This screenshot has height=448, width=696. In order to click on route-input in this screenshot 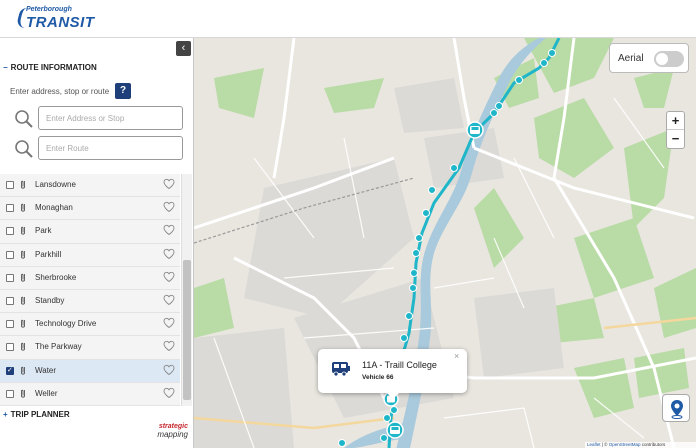, I will do `click(110, 148)`.